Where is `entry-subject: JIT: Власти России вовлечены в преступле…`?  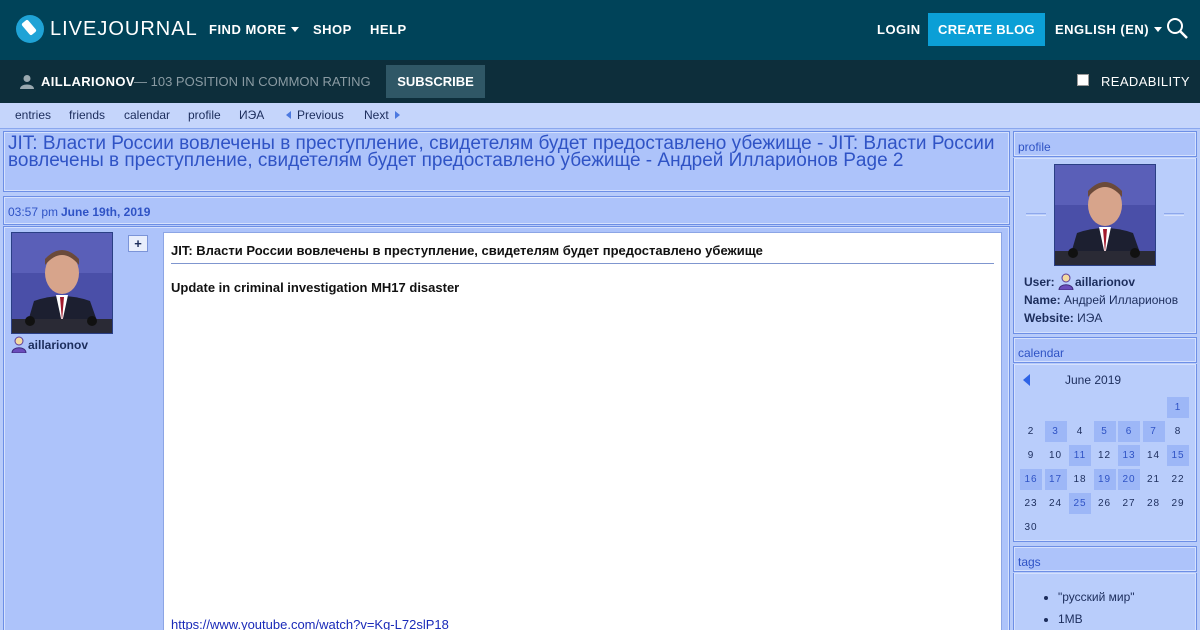 entry-subject: JIT: Власти России вовлечены в преступле… is located at coordinates (582, 253).